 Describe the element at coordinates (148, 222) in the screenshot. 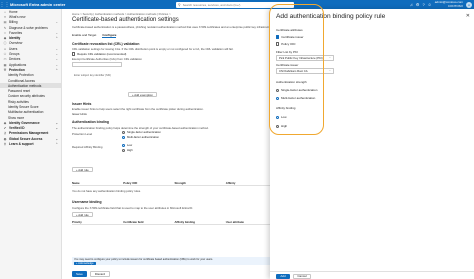

I see `column-header: Certificate field` at that location.